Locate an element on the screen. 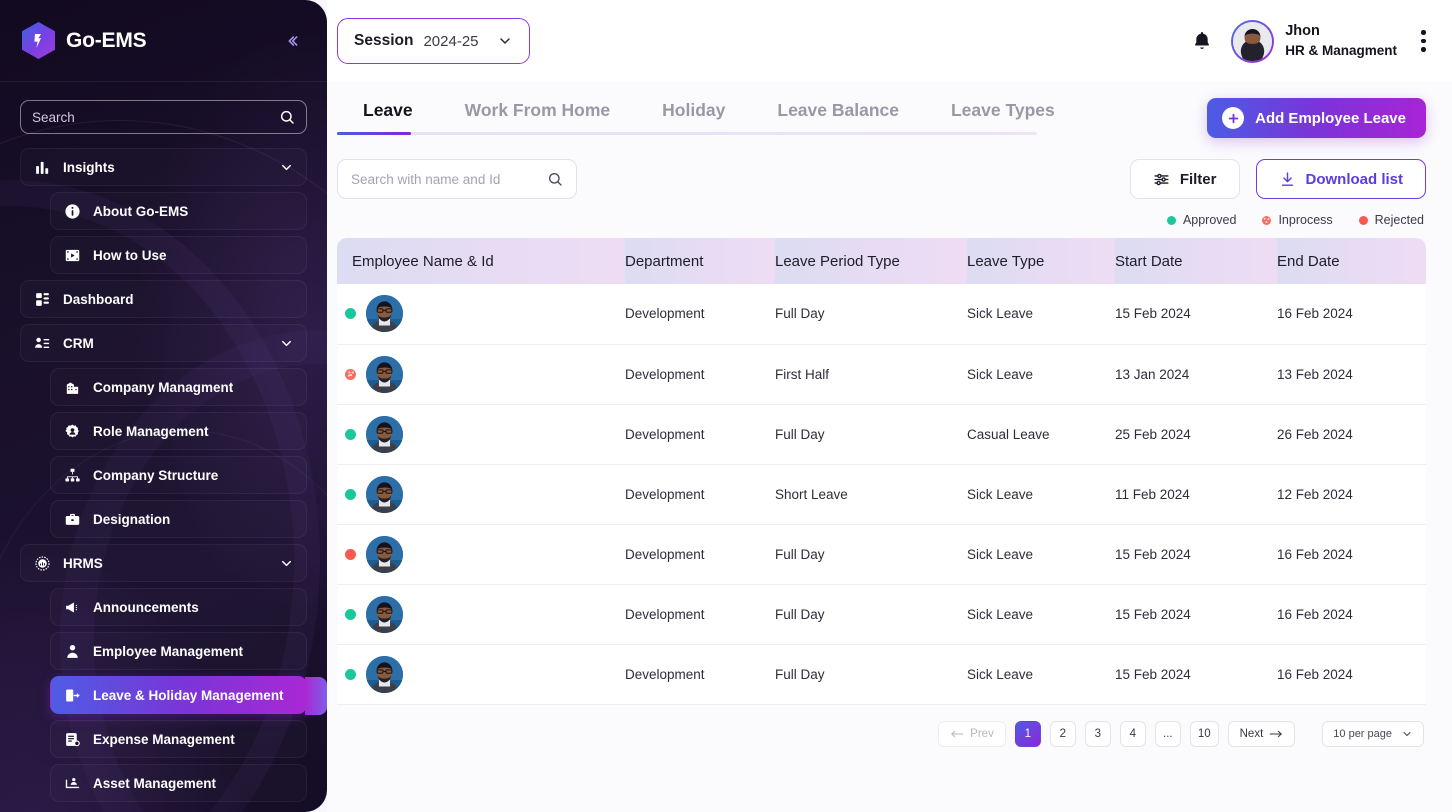 This screenshot has width=1452, height=812. search-icon is located at coordinates (287, 117).